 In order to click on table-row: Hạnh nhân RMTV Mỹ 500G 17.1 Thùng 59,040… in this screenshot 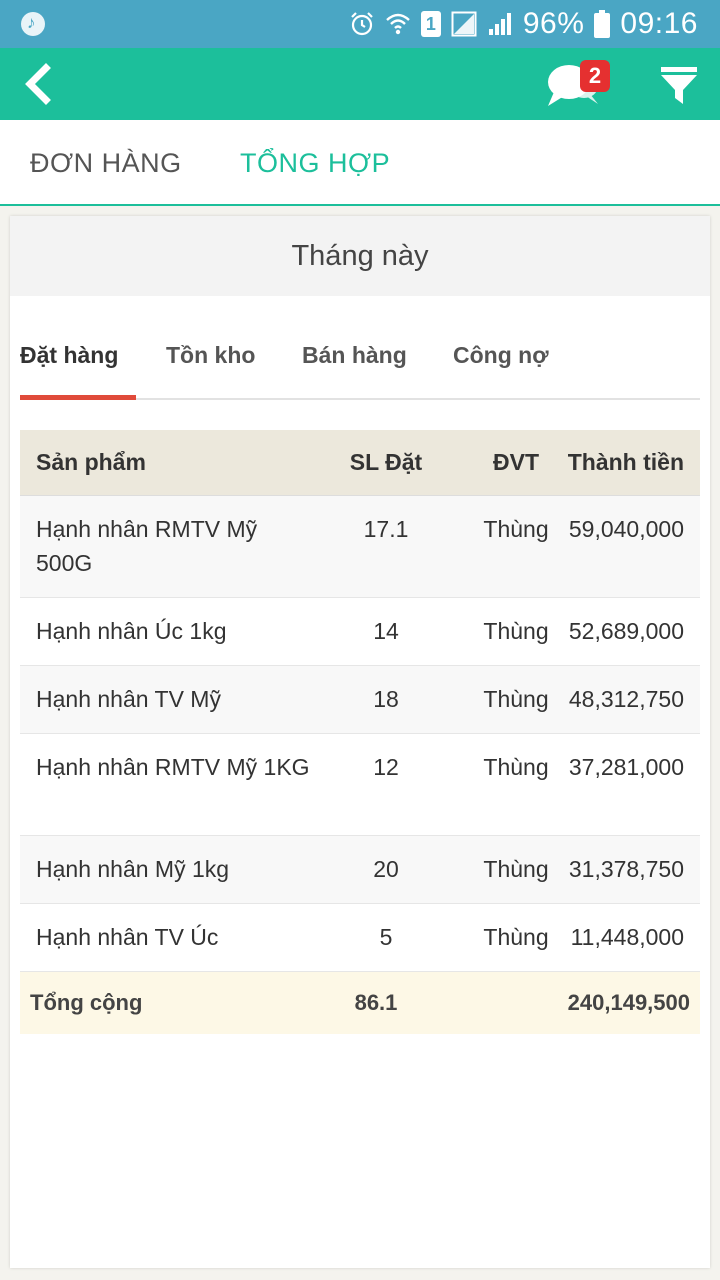, I will do `click(360, 547)`.